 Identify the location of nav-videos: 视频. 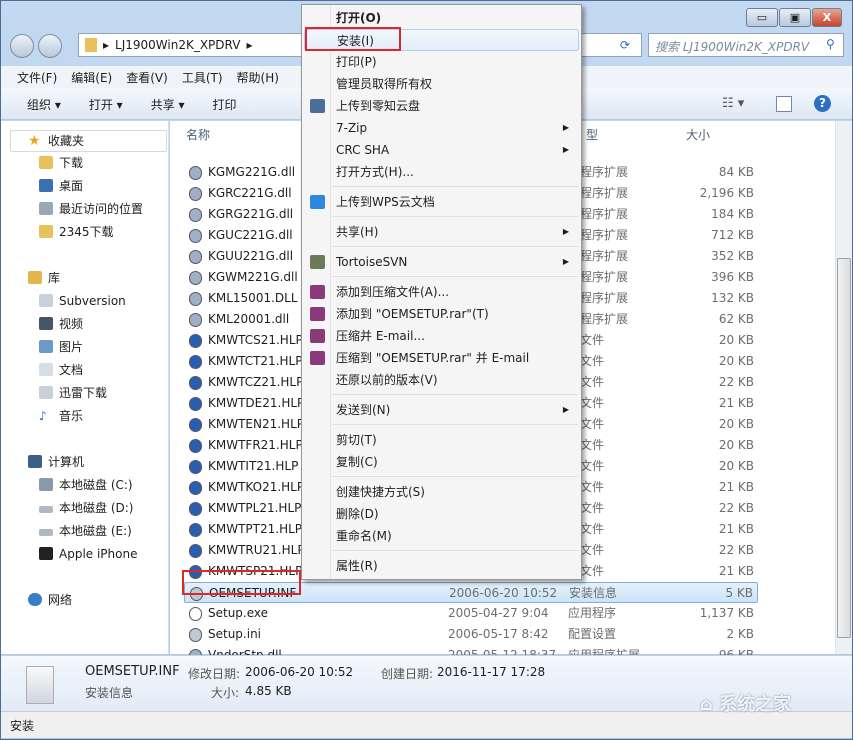
(61, 324).